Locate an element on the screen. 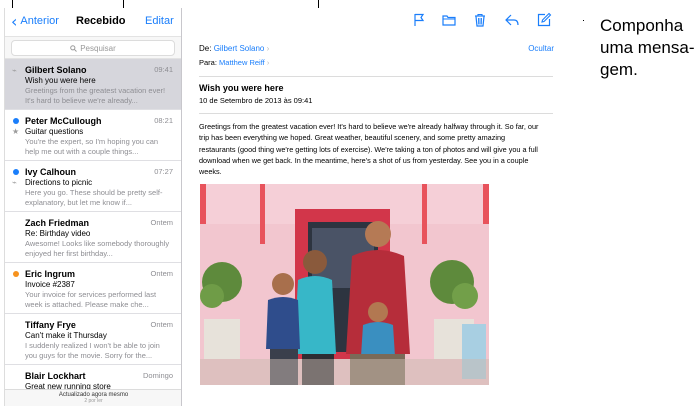  compose-annotation: Componha uma mensa- gem. is located at coordinates (647, 48).